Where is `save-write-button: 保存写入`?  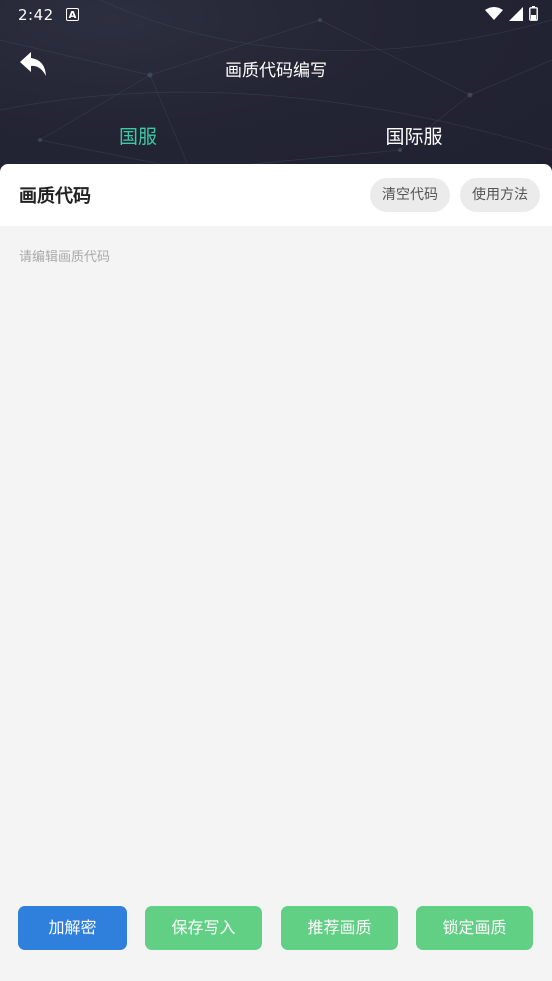
save-write-button: 保存写入 is located at coordinates (203, 928).